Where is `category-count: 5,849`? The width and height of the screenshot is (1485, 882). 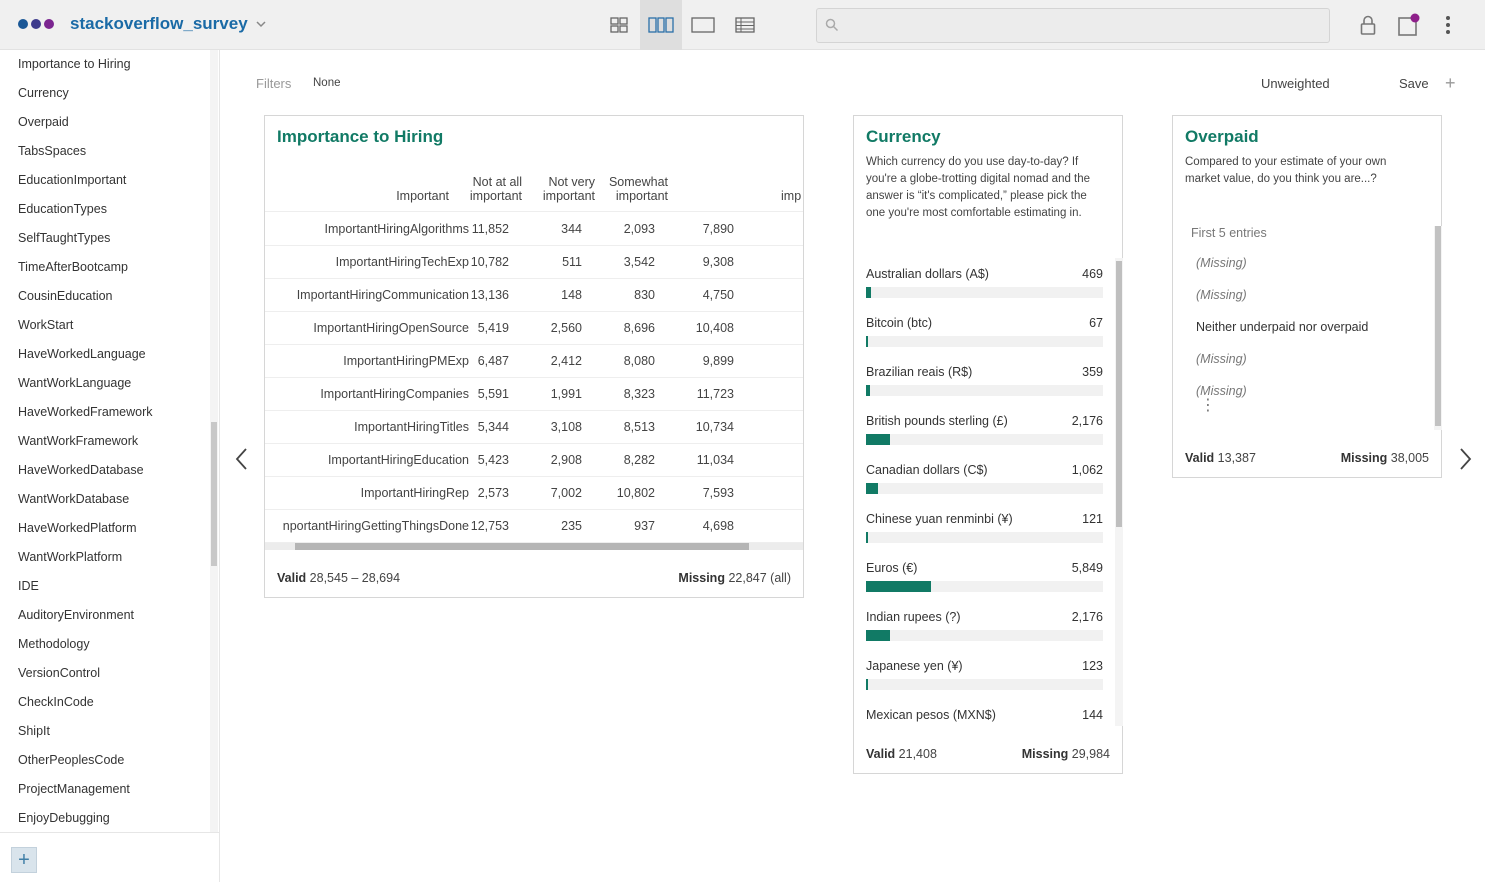 category-count: 5,849 is located at coordinates (1087, 568).